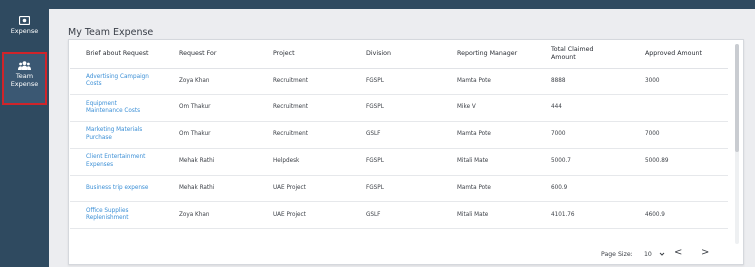 Image resolution: width=755 pixels, height=267 pixels. I want to click on cell-total-claimed: 5000.7, so click(598, 162).